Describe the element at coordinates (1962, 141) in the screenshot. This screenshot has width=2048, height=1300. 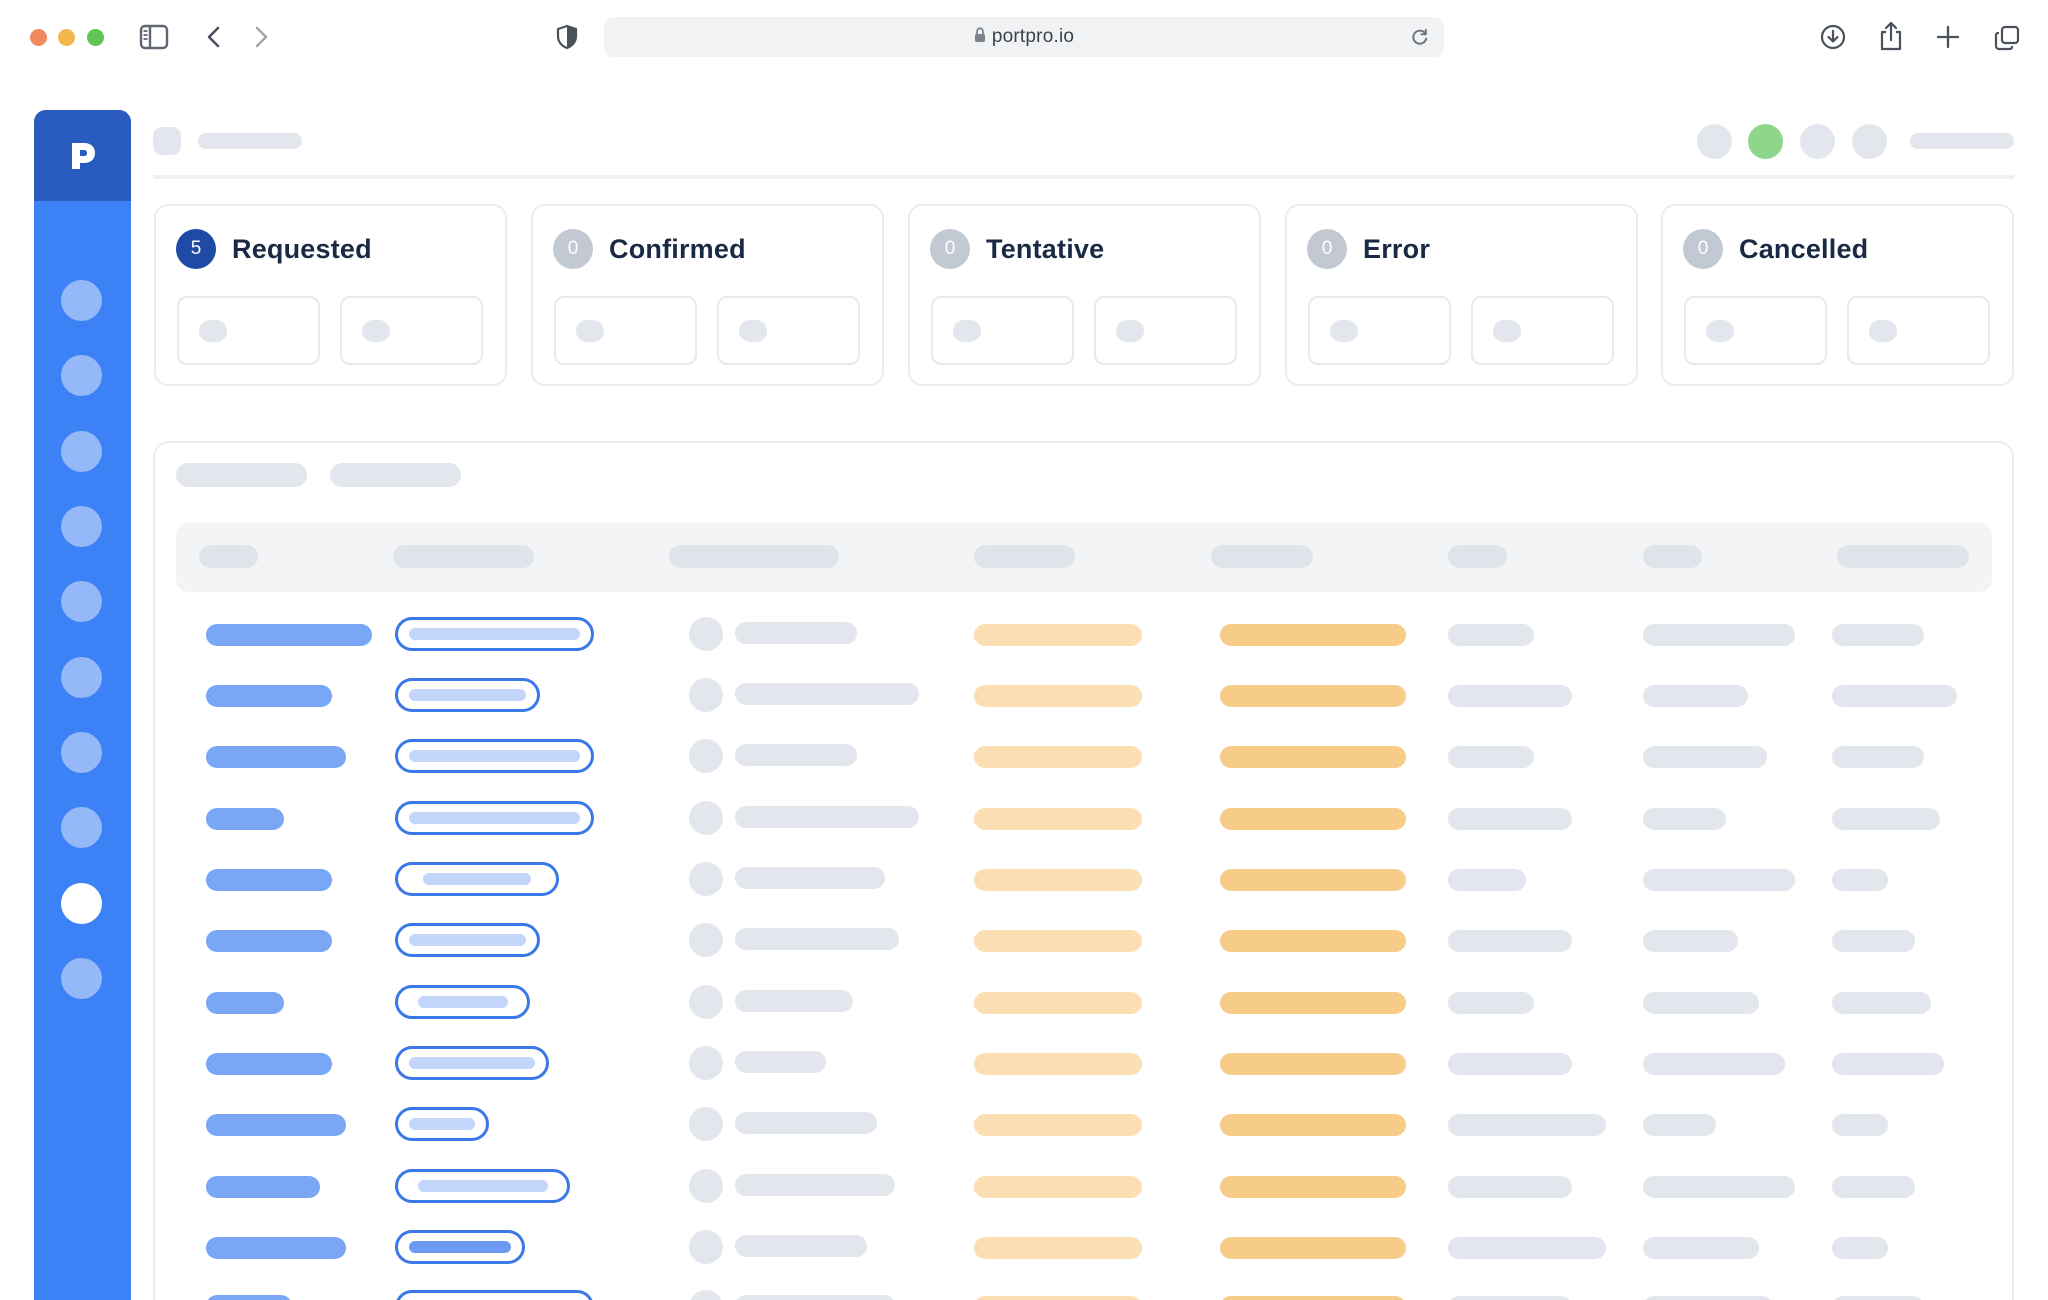
I see `user-name-placeholder` at that location.